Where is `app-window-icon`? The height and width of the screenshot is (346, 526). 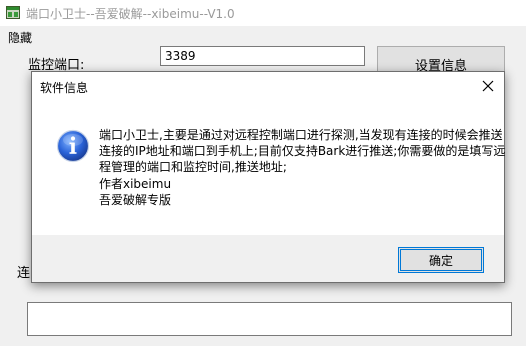
app-window-icon is located at coordinates (13, 12).